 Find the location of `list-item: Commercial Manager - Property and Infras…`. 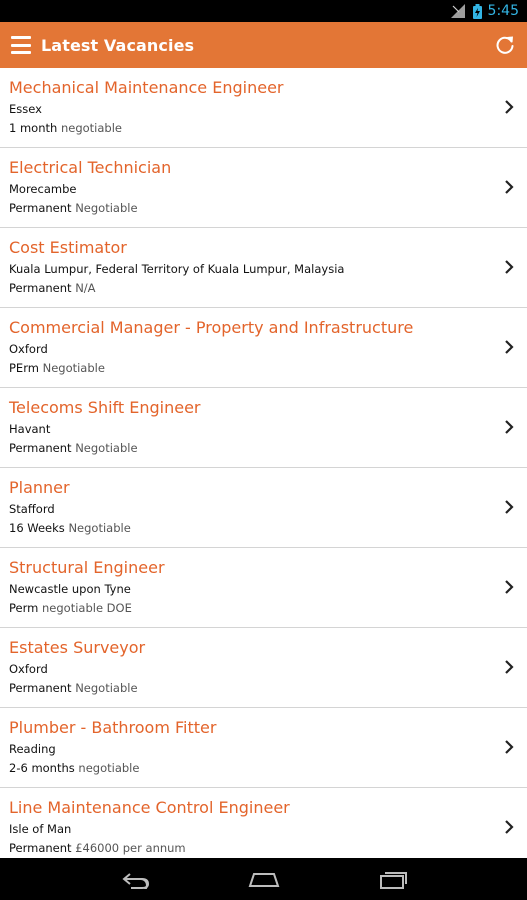

list-item: Commercial Manager - Property and Infras… is located at coordinates (263, 348).